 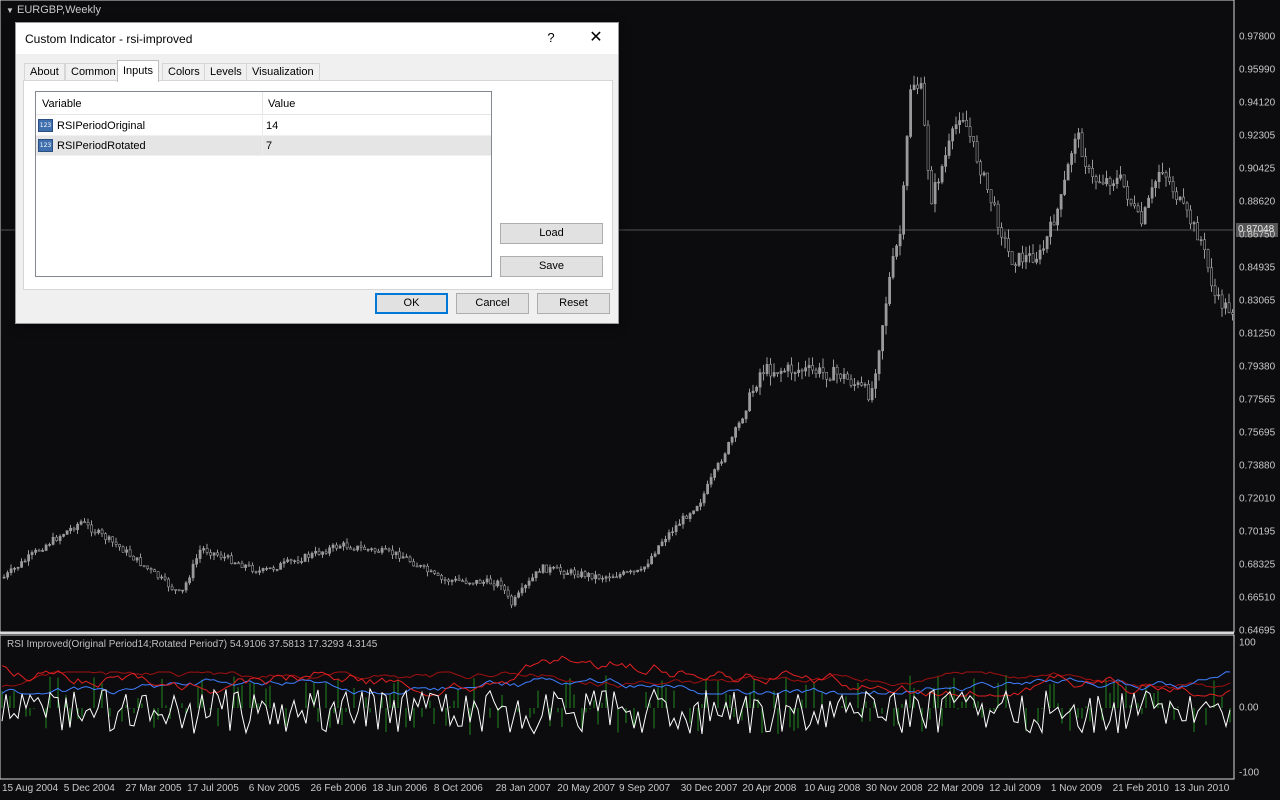 What do you see at coordinates (101, 146) in the screenshot?
I see `variable-name: RSIPeriodRotated` at bounding box center [101, 146].